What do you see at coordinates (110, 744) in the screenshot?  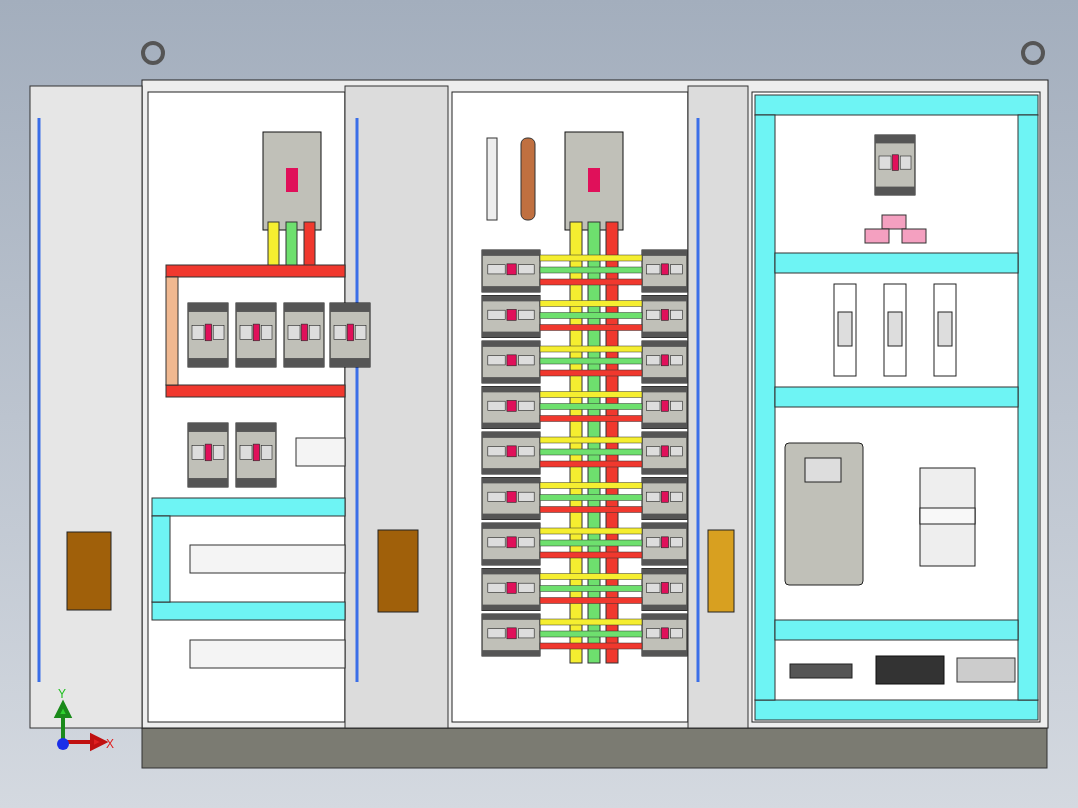 I see `x-axis-label: X` at bounding box center [110, 744].